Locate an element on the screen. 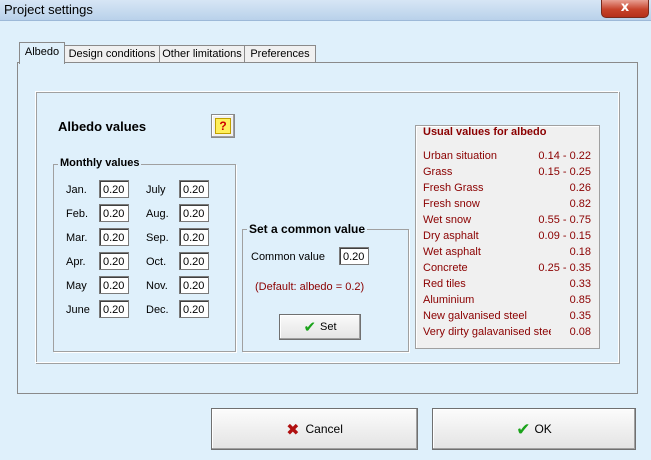 This screenshot has width=651, height=460. window-title: Project settings is located at coordinates (48, 9).